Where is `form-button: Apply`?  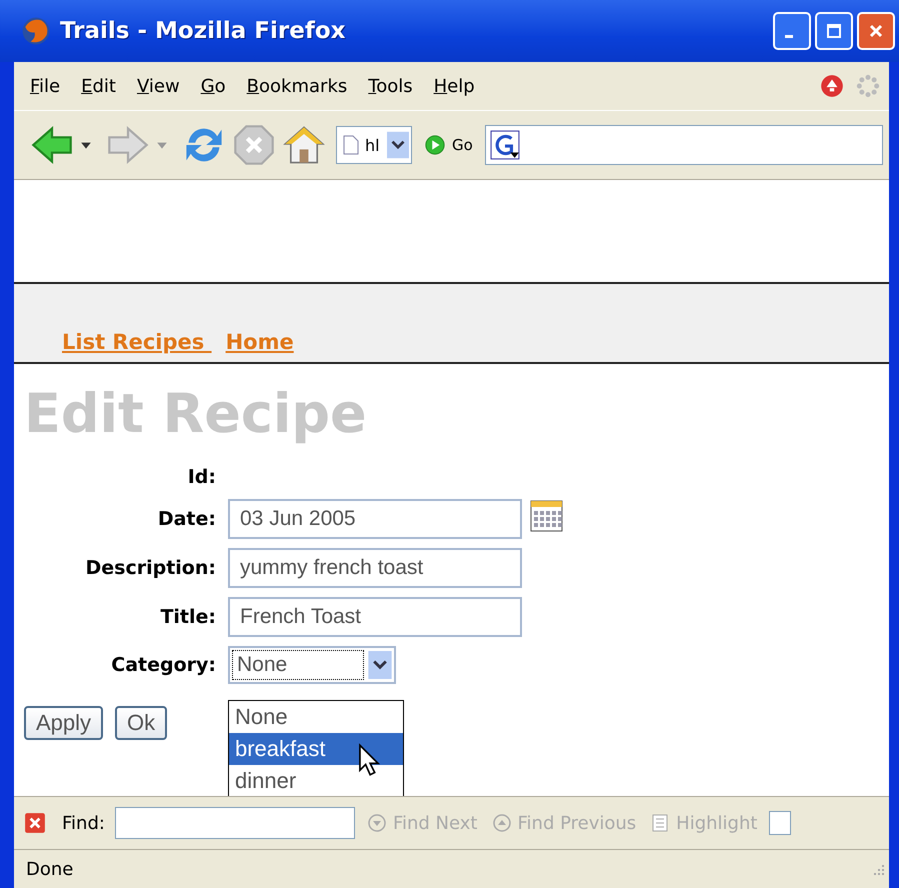
form-button: Apply is located at coordinates (64, 723).